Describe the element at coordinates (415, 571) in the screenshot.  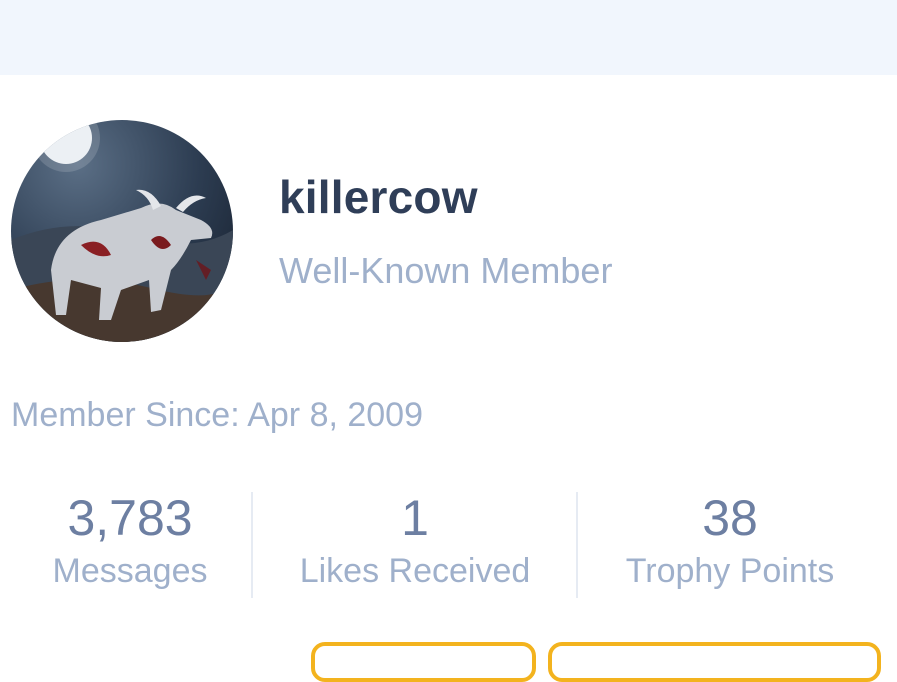
I see `stat-label: Likes Received` at that location.